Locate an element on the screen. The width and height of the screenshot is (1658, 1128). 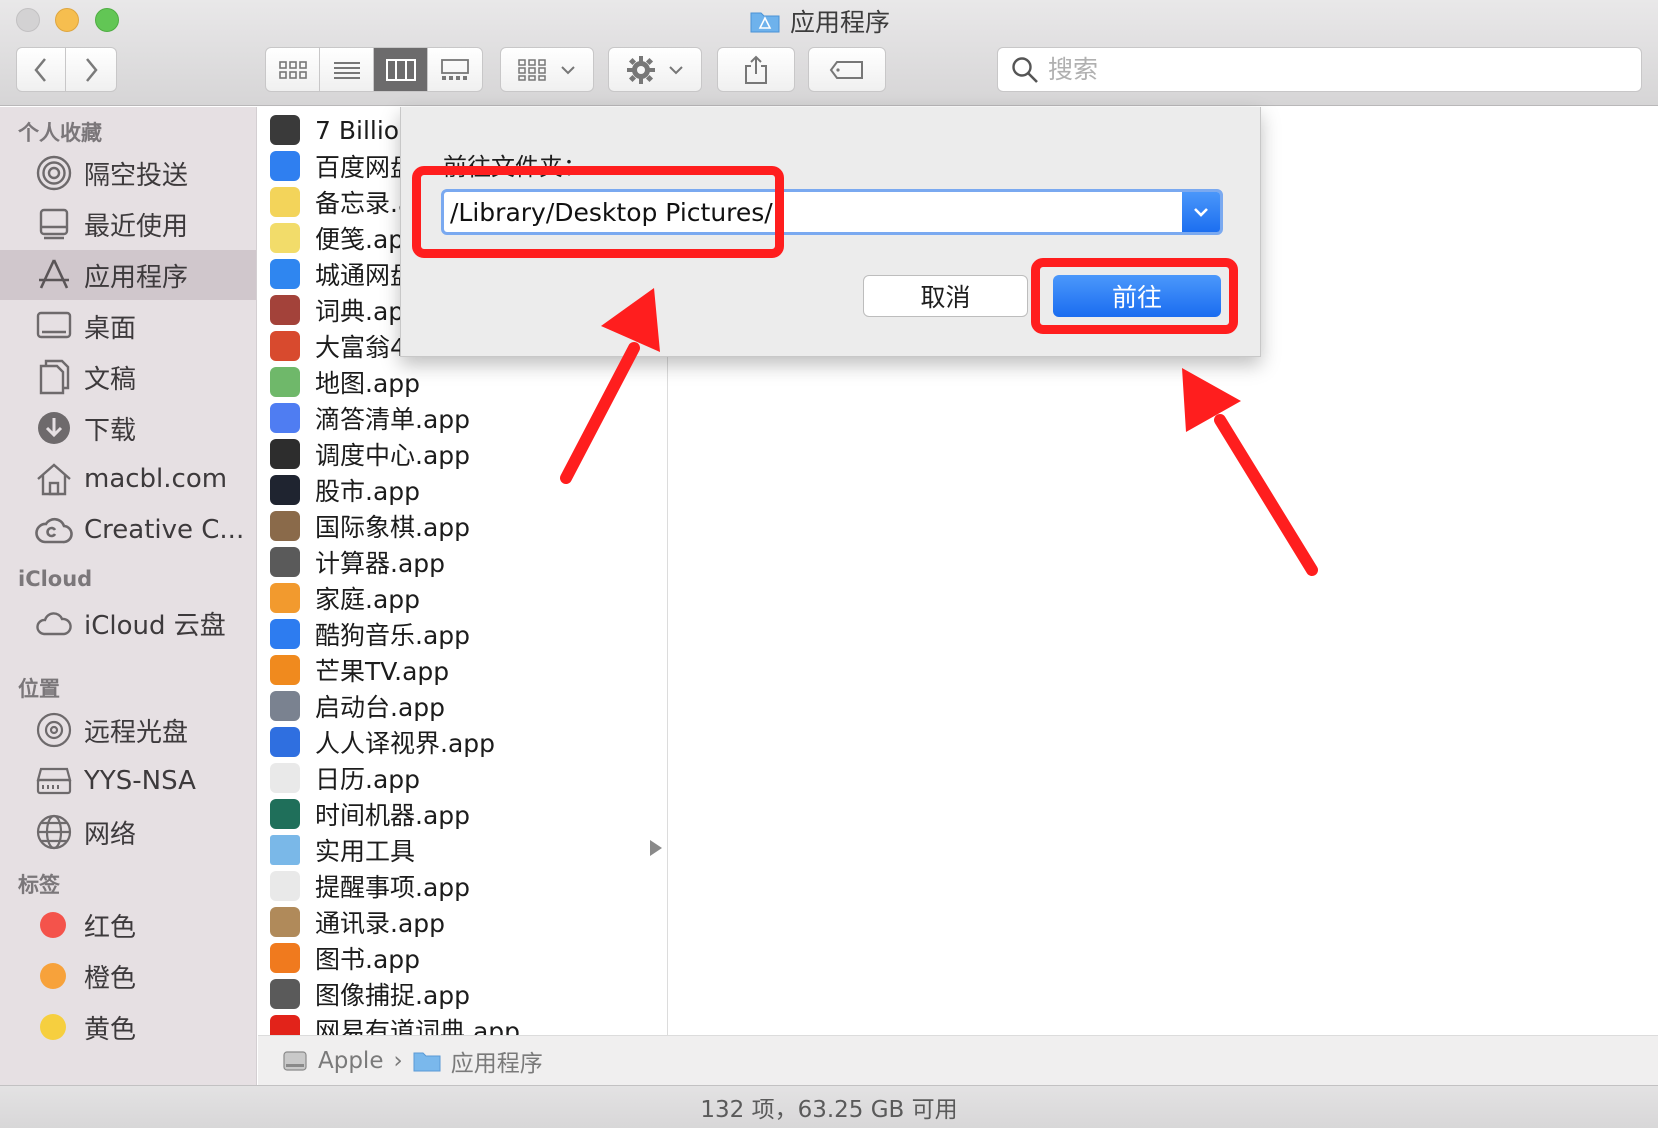
list-icon is located at coordinates (346, 70).